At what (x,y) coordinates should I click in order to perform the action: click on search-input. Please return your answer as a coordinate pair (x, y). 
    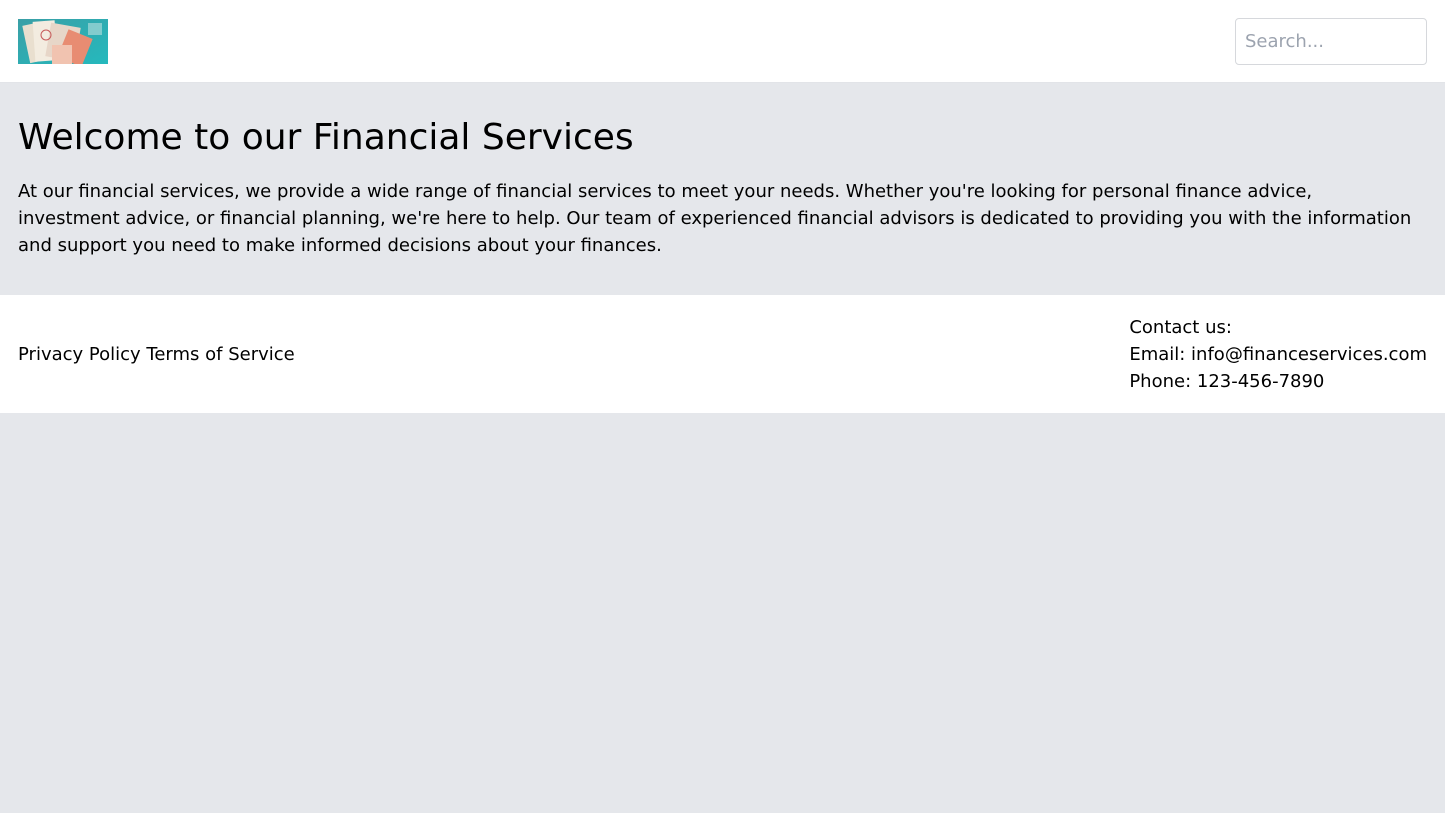
    Looking at the image, I should click on (1331, 41).